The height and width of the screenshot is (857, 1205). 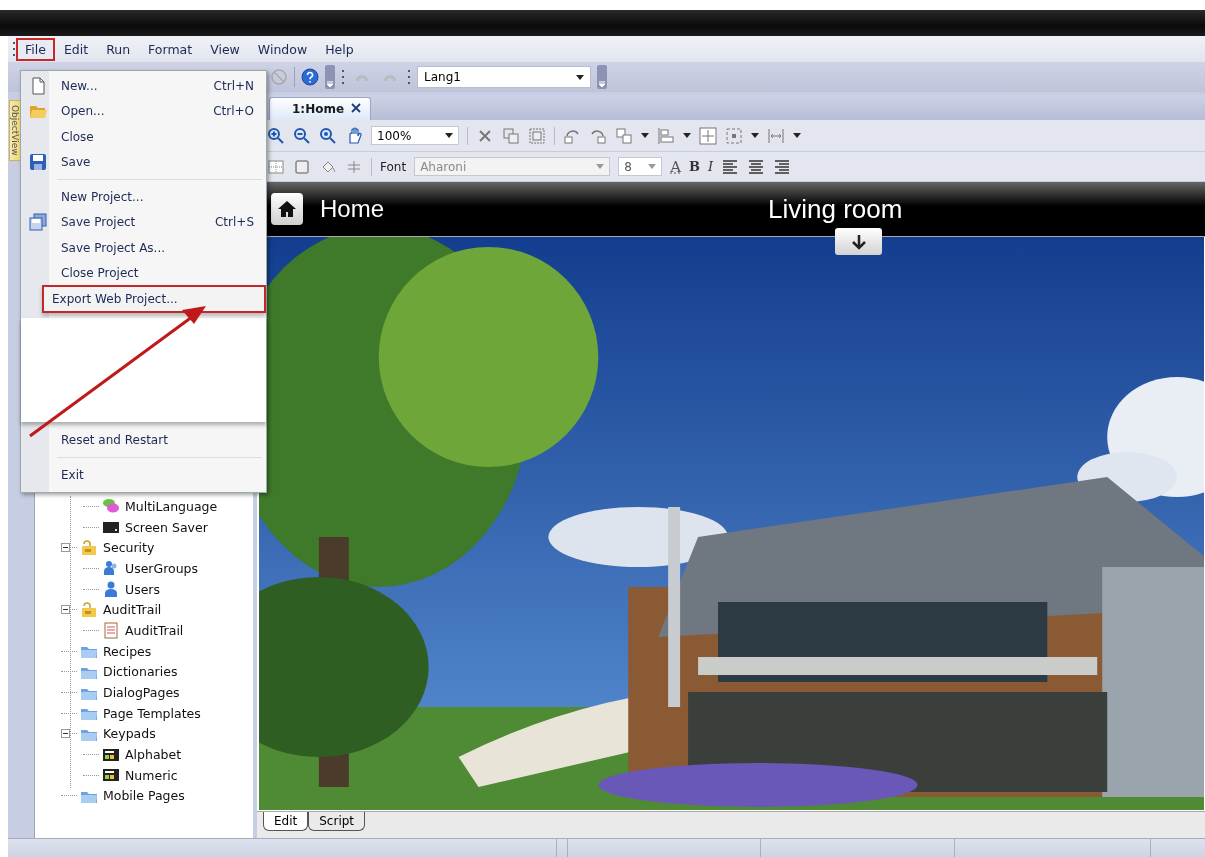 What do you see at coordinates (352, 209) in the screenshot?
I see `page-title: Home` at bounding box center [352, 209].